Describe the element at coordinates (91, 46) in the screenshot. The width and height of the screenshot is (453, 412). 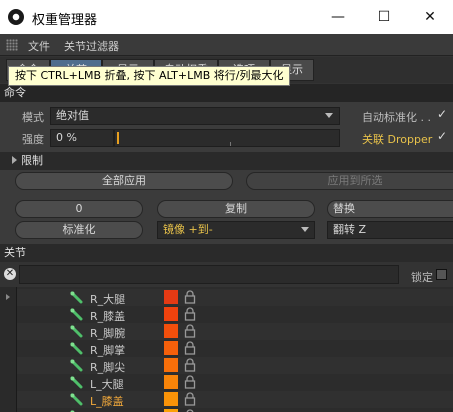
I see `menu-joint-filter: 关节过滤器` at that location.